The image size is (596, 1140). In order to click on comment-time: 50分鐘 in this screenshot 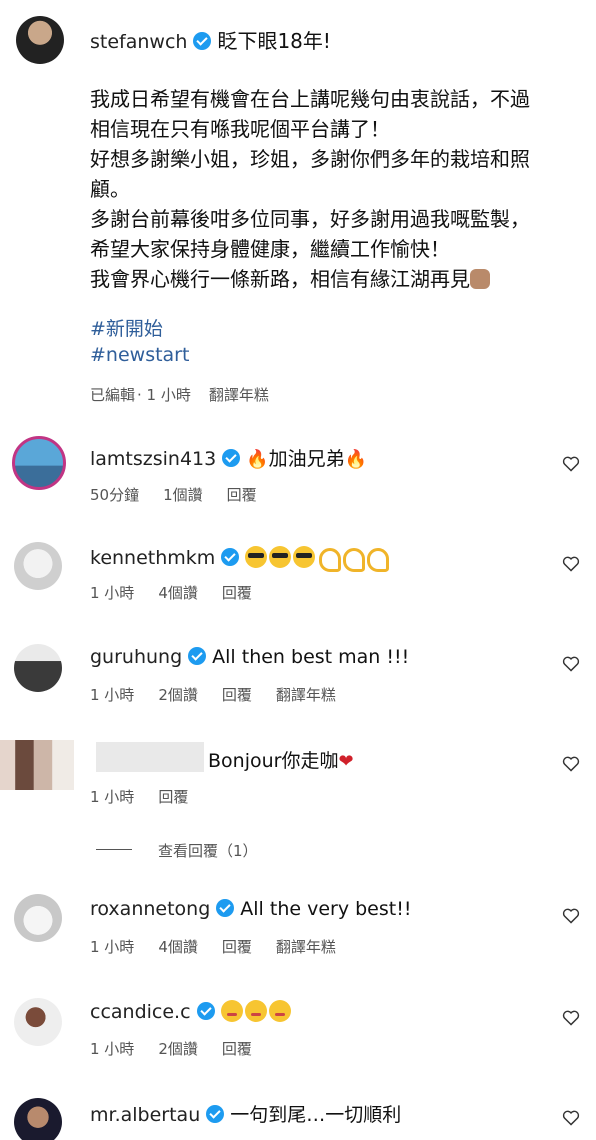, I will do `click(115, 495)`.